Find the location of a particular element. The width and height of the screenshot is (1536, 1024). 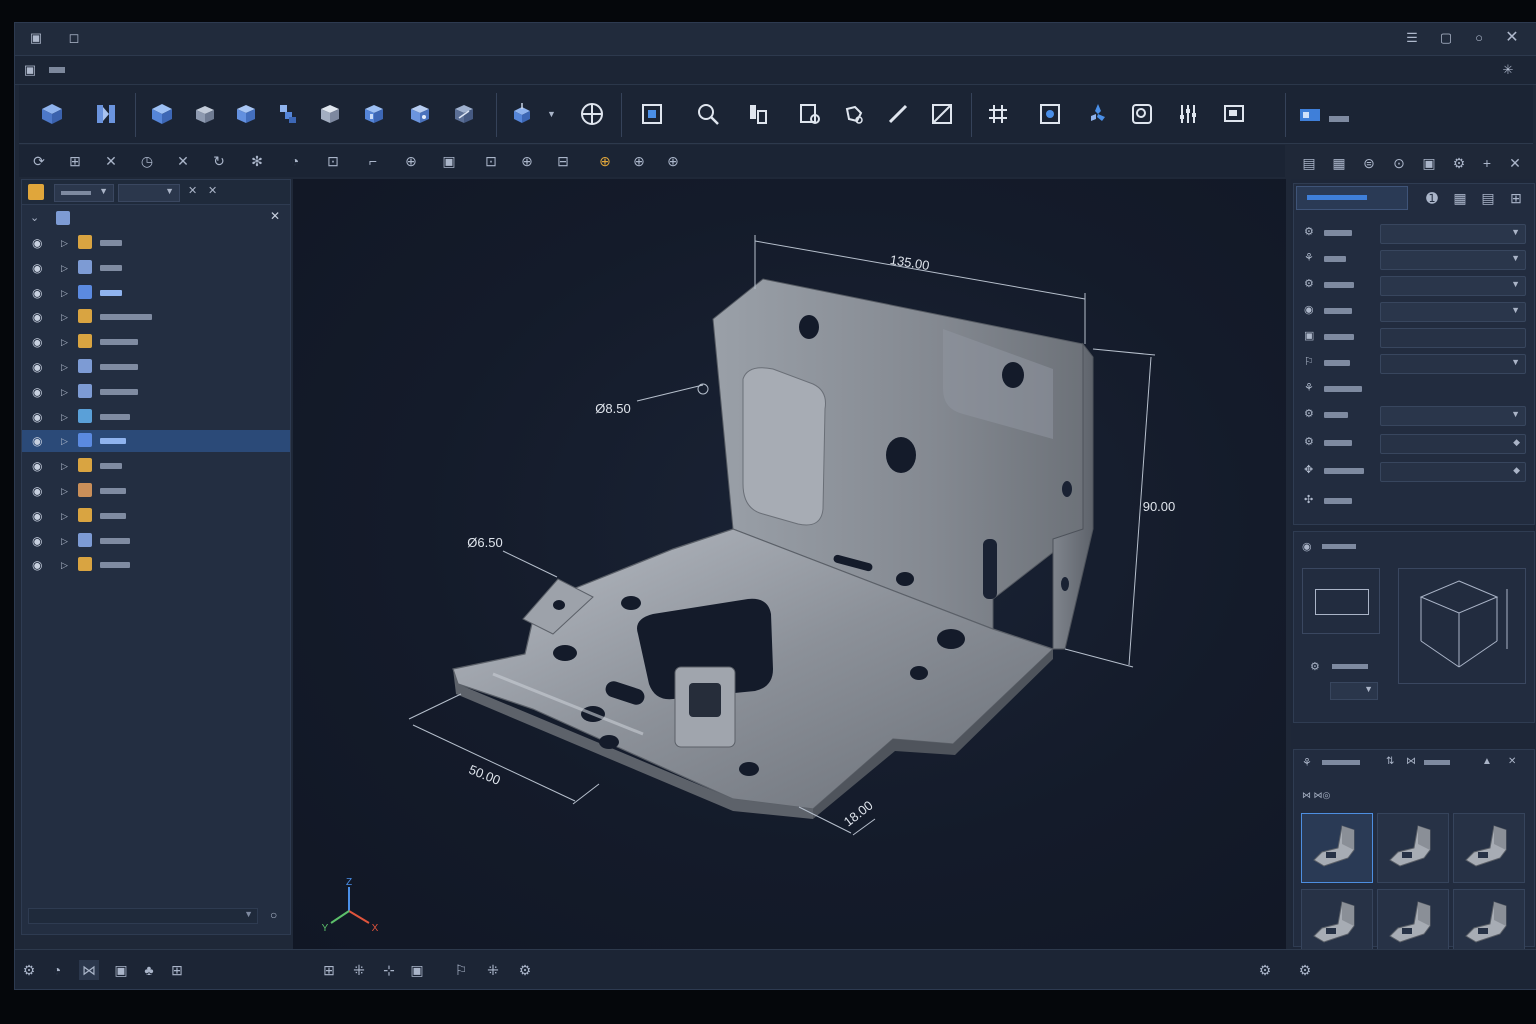

property-row-bend: ⚙ ▼ is located at coordinates (1415, 285).